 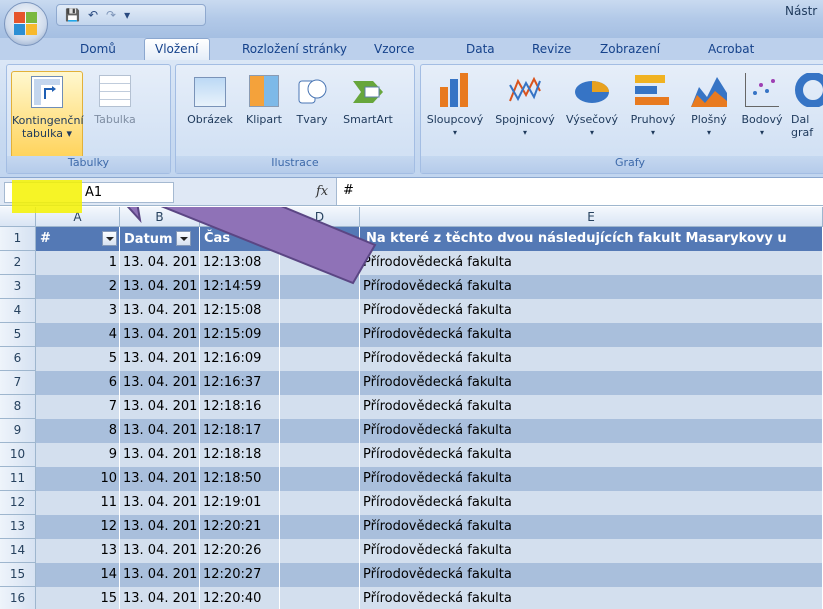 I want to click on line-chart-button: Spojnicový ▾, so click(x=525, y=105).